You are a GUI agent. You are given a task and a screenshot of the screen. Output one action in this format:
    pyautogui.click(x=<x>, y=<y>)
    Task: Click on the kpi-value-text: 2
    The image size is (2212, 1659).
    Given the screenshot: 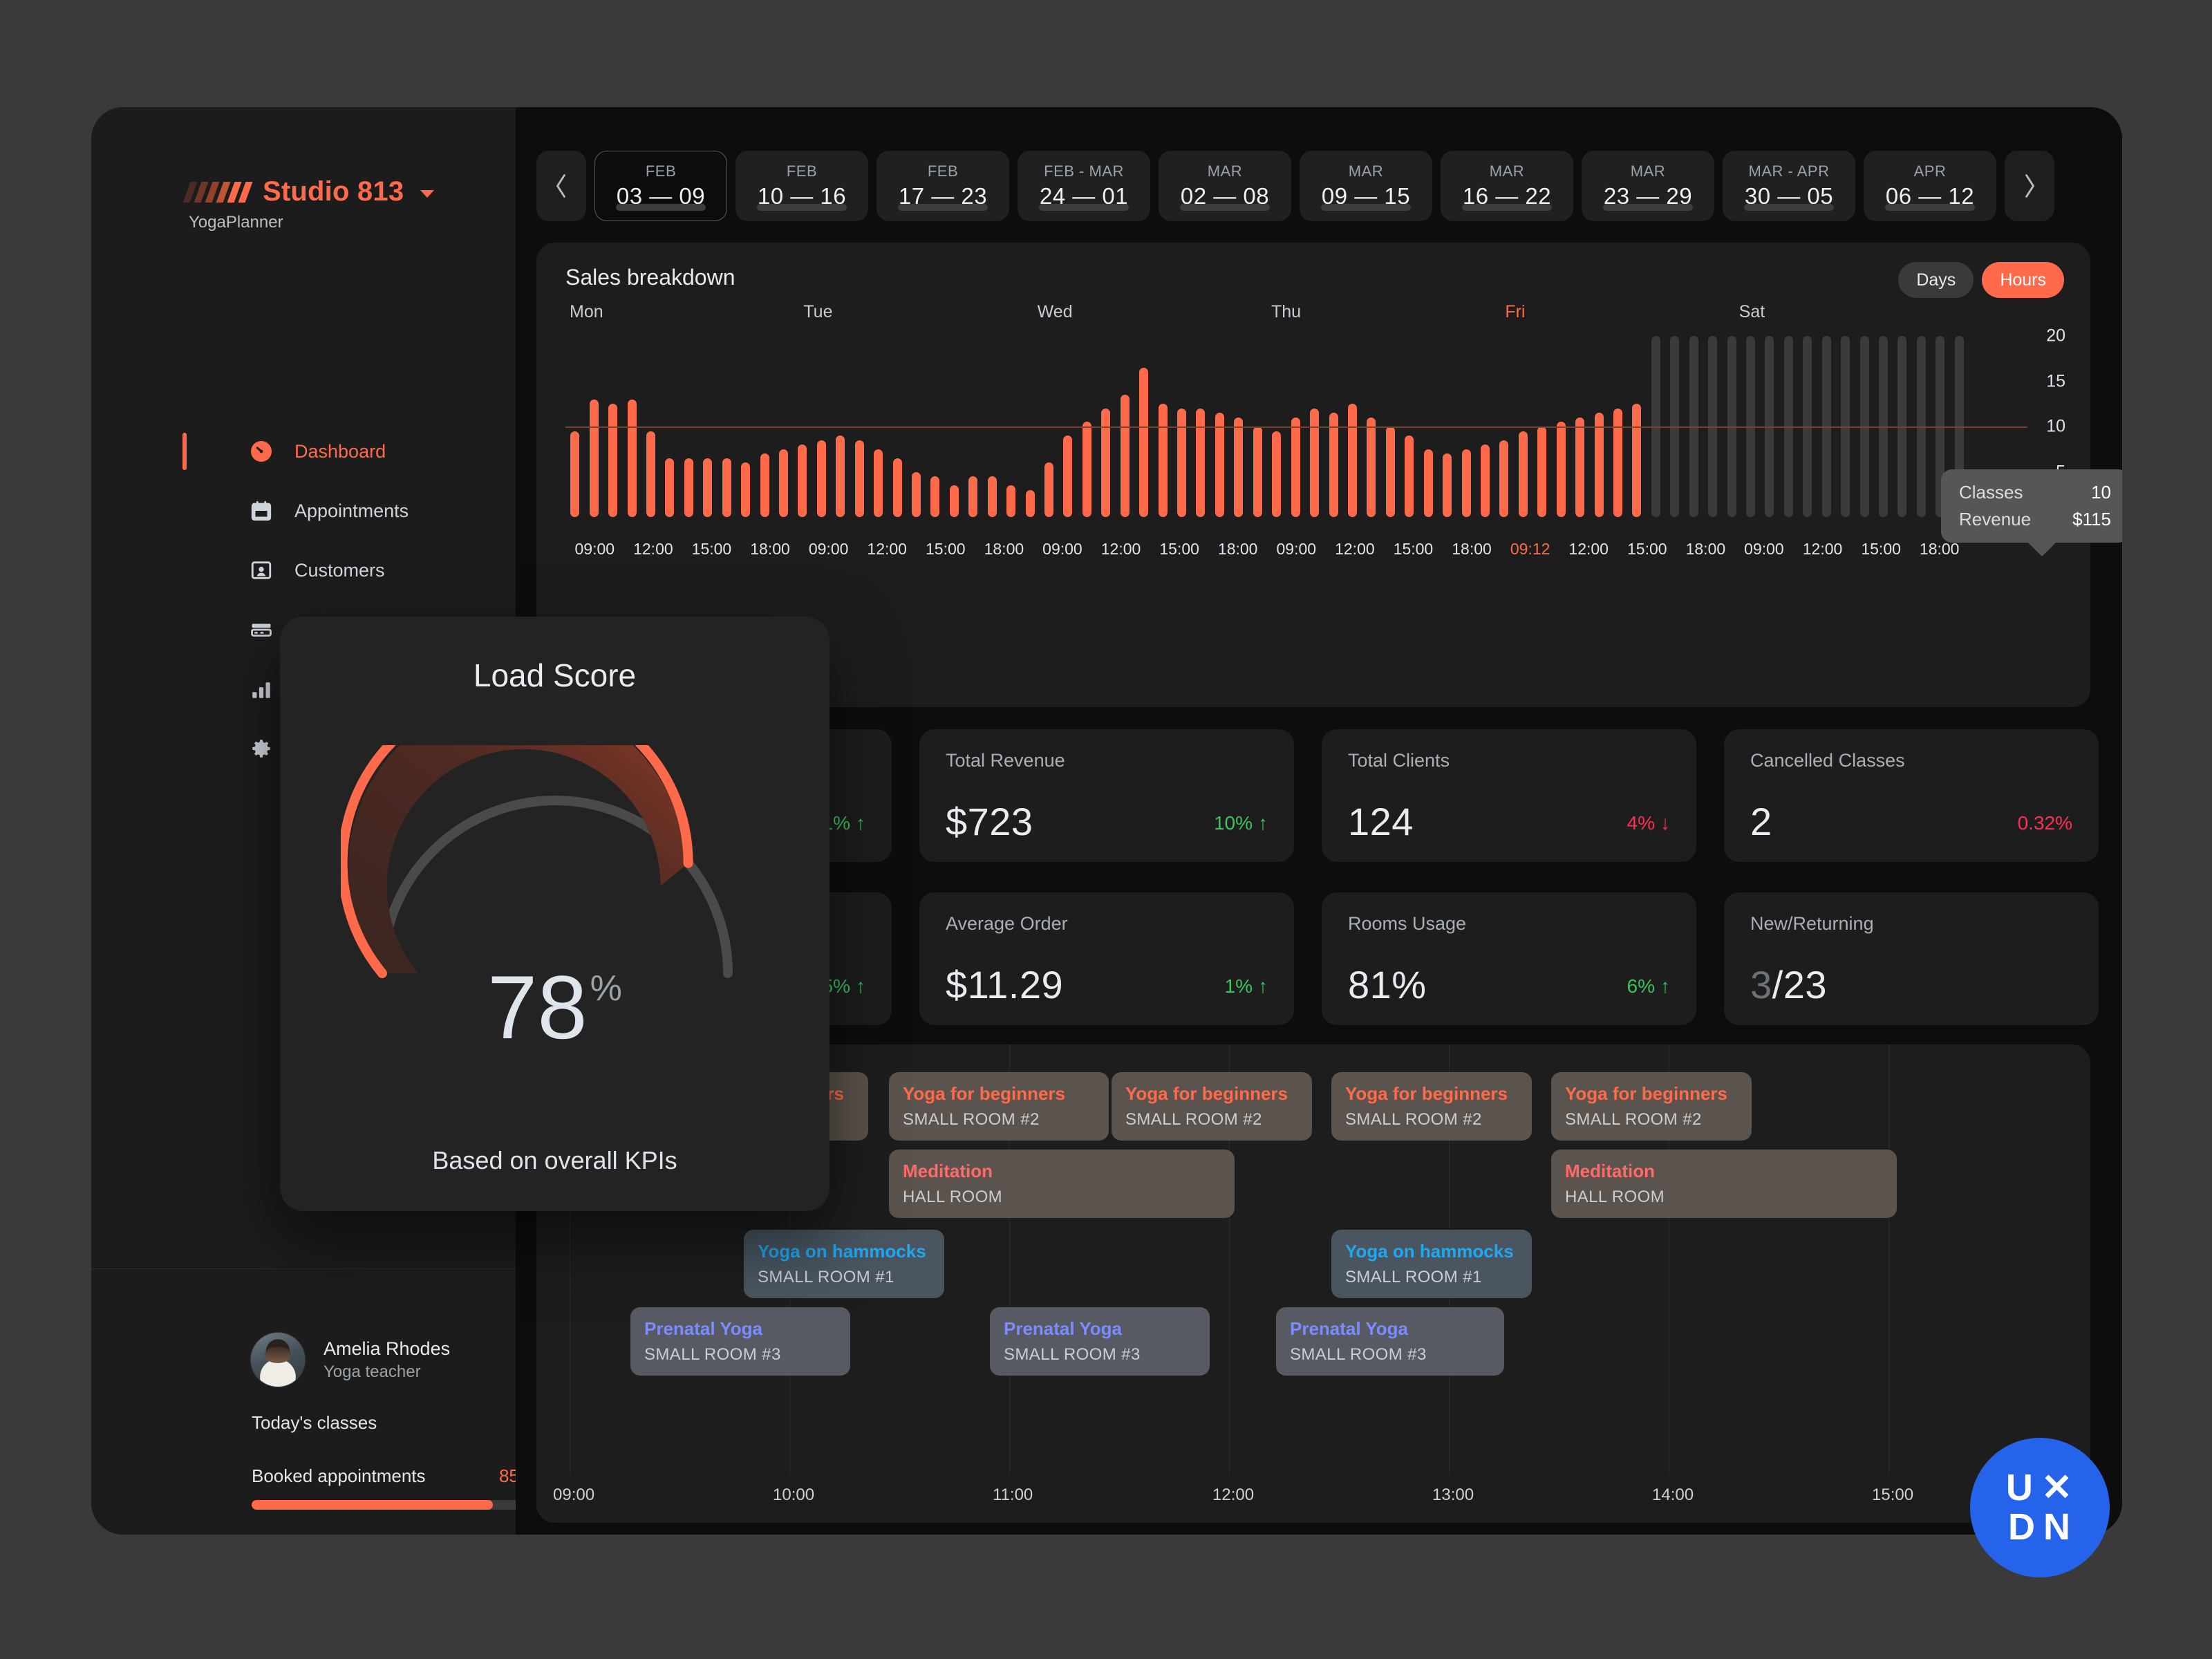 What is the action you would take?
    pyautogui.click(x=1761, y=821)
    